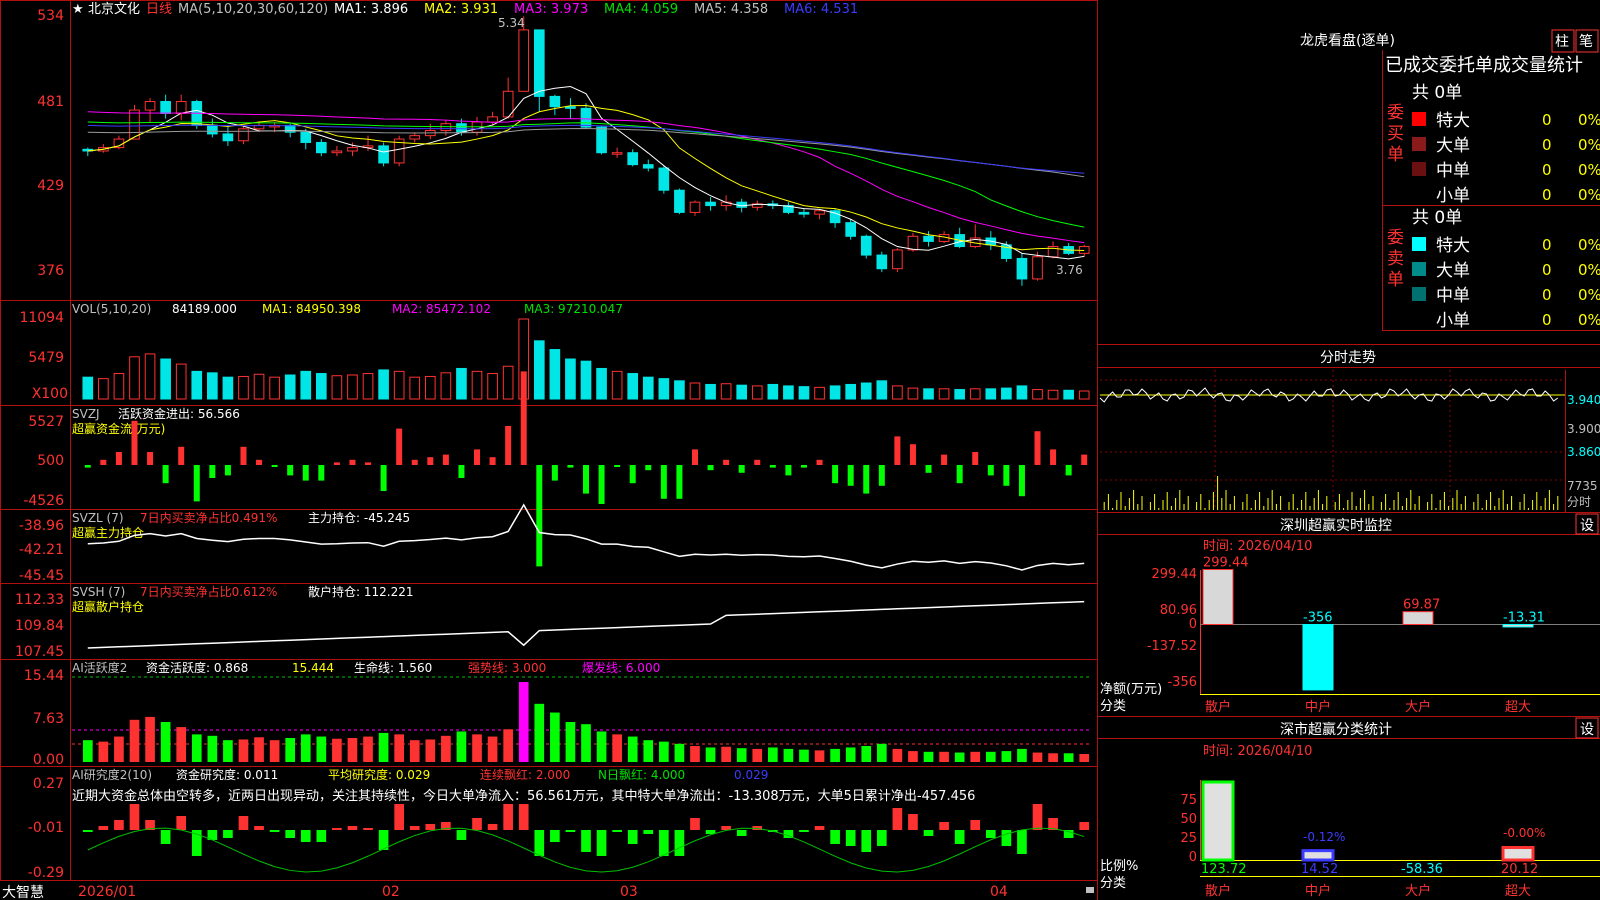 Image resolution: width=1600 pixels, height=900 pixels. Describe the element at coordinates (1453, 296) in the screenshot. I see `lhb-row-name: 中单` at that location.